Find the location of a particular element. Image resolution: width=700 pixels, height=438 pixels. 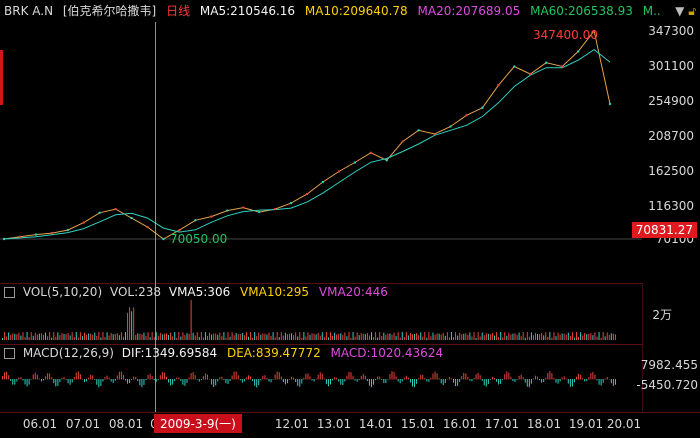

chart-controls: ▼ 🔓︎ is located at coordinates (685, 11).